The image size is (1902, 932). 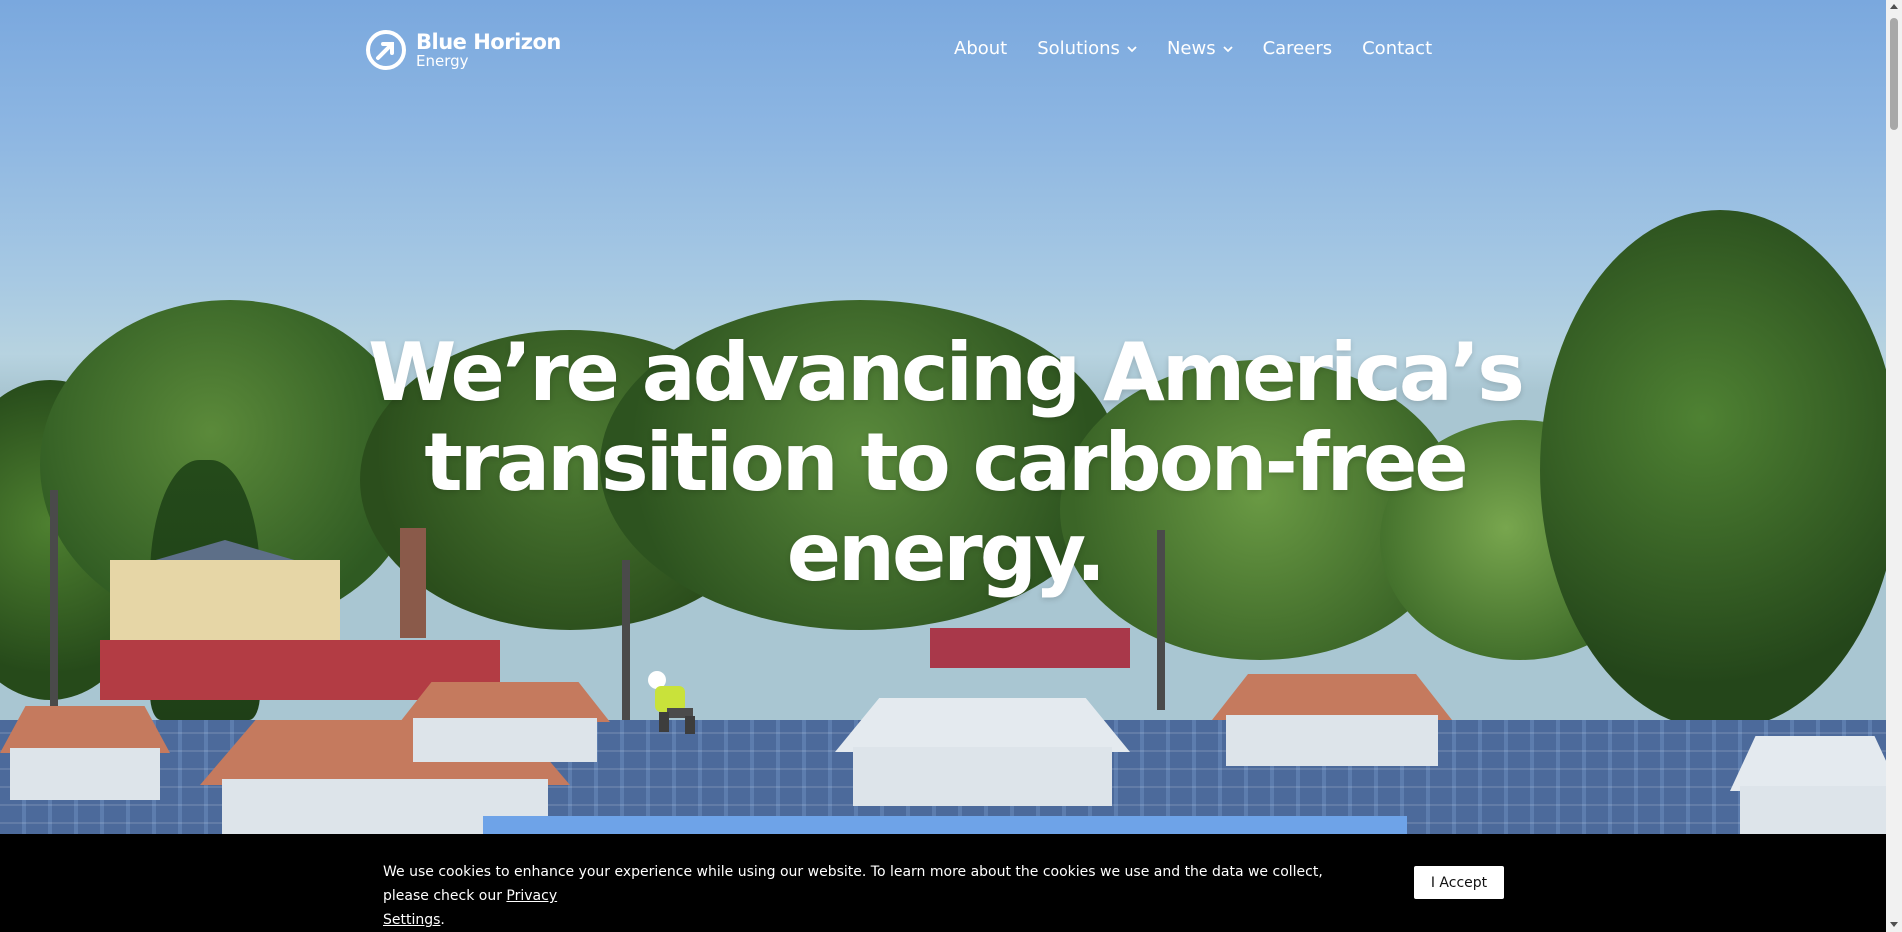 I want to click on nav-news: News, so click(x=1200, y=48).